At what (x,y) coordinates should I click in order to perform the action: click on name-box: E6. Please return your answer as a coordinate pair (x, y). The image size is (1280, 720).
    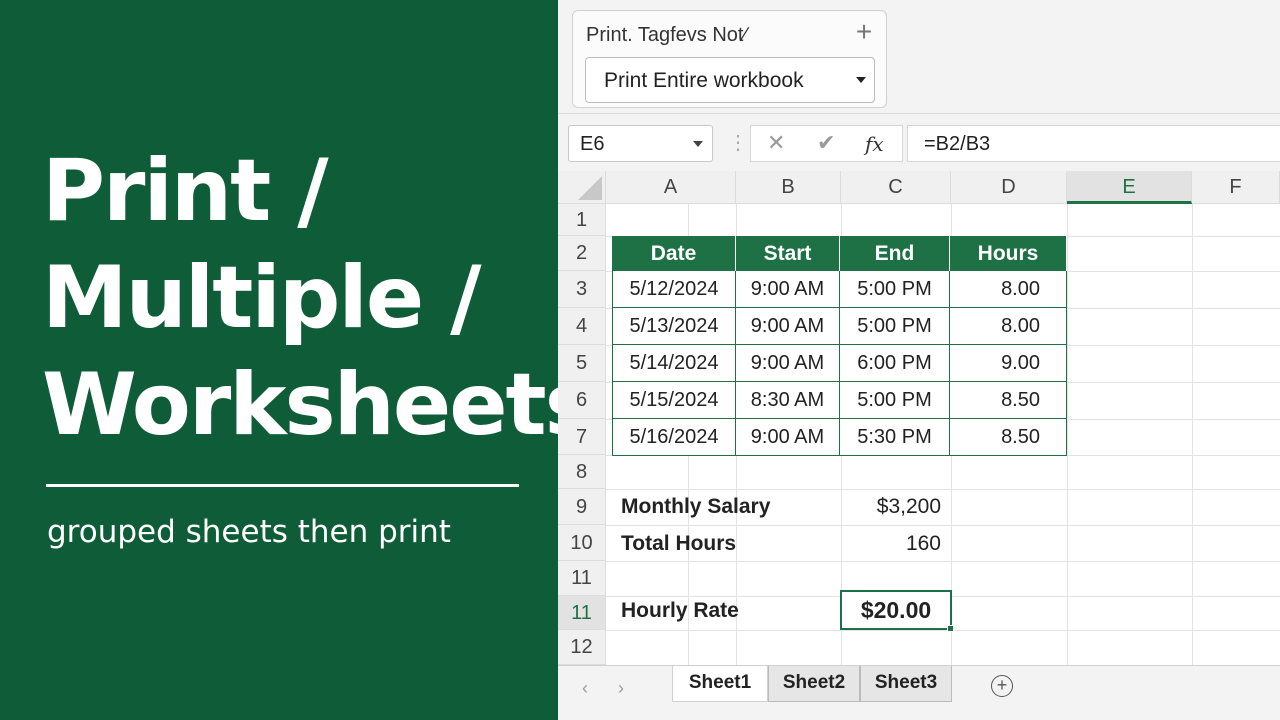
    Looking at the image, I should click on (640, 143).